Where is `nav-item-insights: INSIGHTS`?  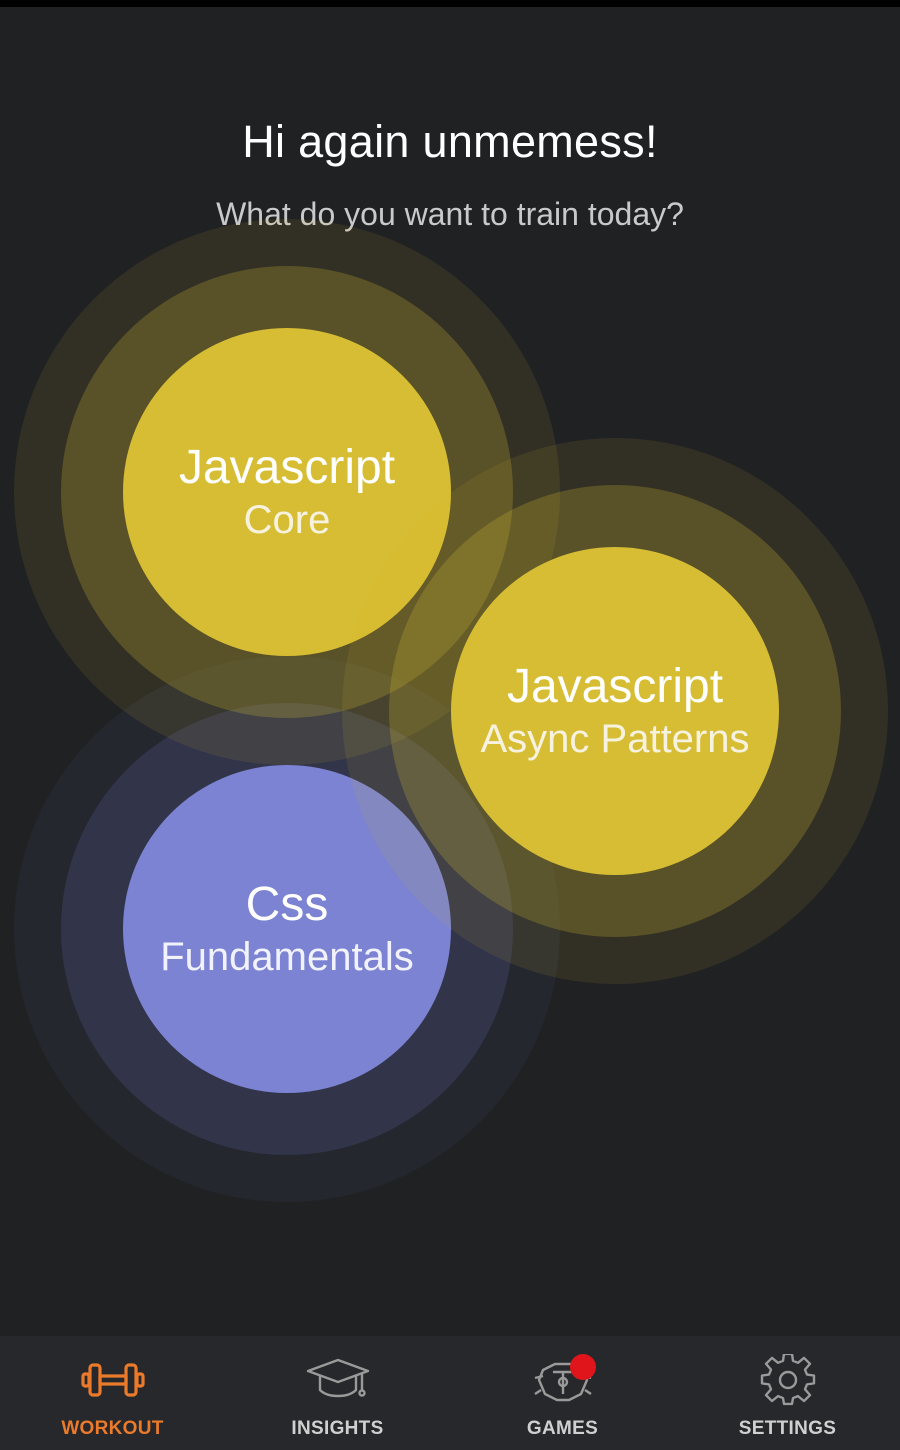 nav-item-insights: INSIGHTS is located at coordinates (337, 1393).